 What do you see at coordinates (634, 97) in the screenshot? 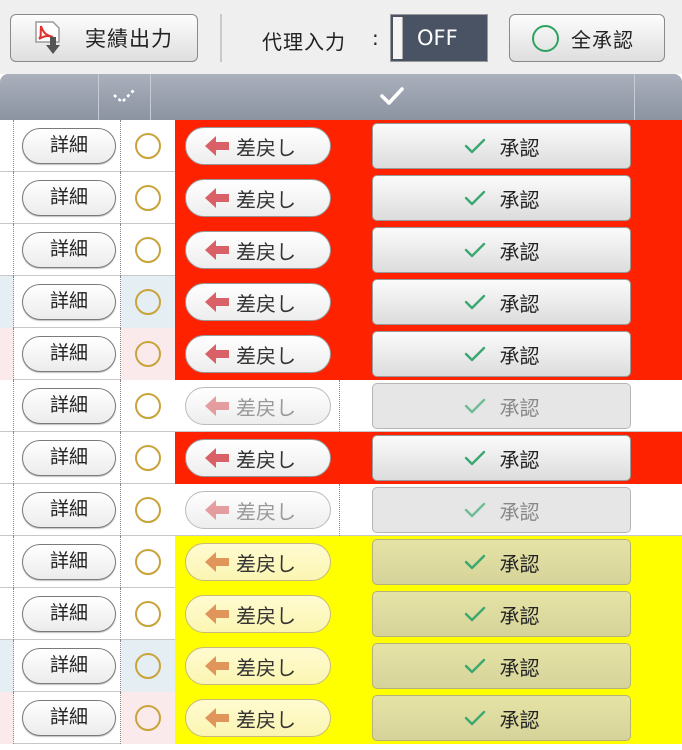
I see `header-divider` at bounding box center [634, 97].